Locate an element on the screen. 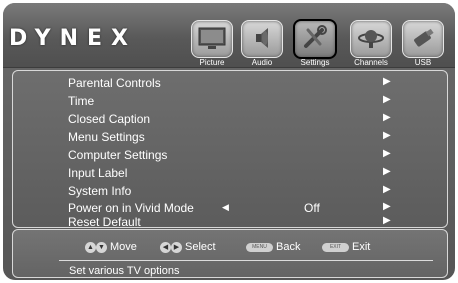 This screenshot has height=283, width=458. tab-channels: Channels is located at coordinates (371, 42).